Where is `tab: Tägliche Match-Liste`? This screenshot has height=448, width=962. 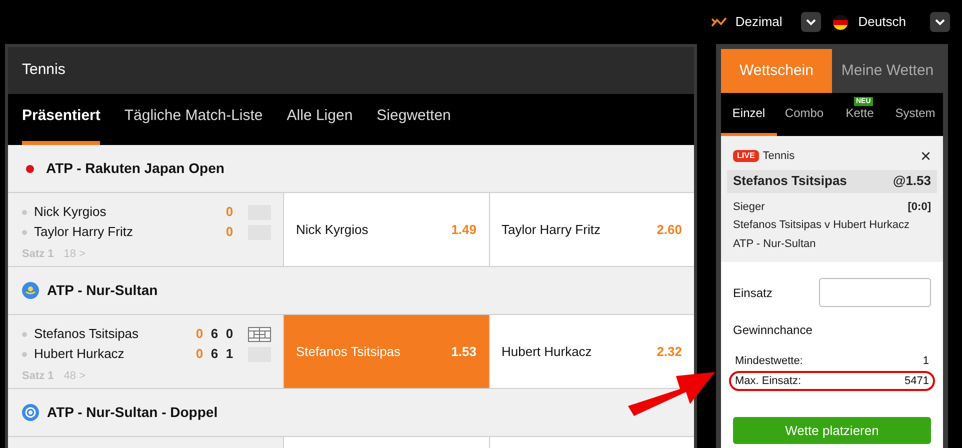 tab: Tägliche Match-Liste is located at coordinates (193, 119).